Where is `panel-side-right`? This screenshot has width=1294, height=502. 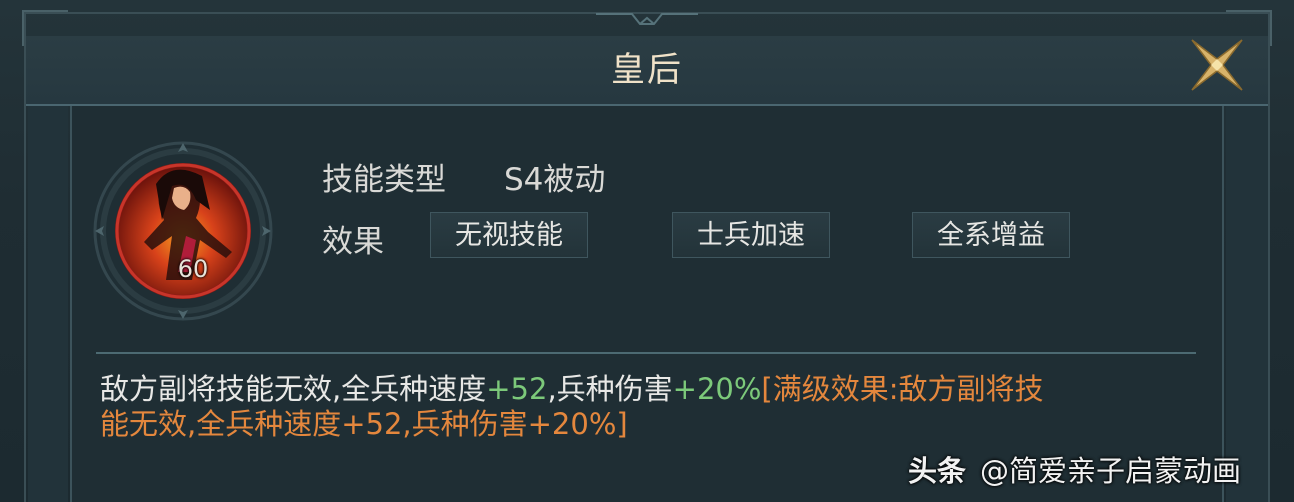 panel-side-right is located at coordinates (1247, 304).